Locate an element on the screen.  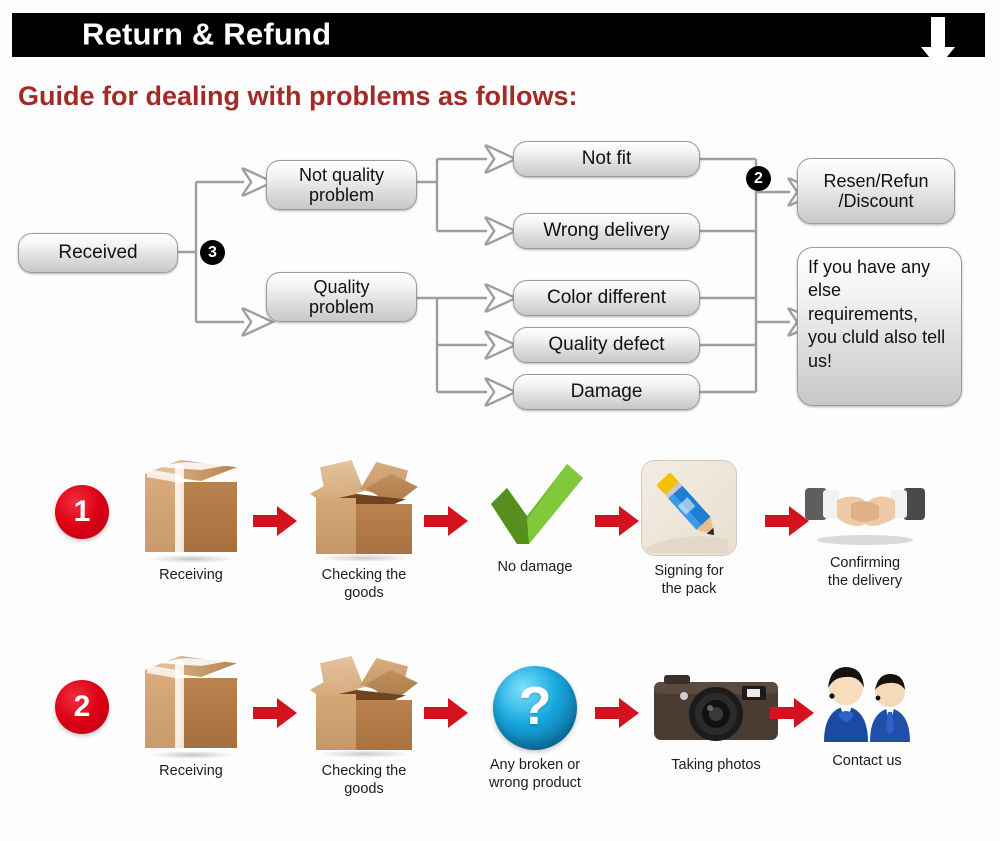
row-number-badge: 2 is located at coordinates (82, 707).